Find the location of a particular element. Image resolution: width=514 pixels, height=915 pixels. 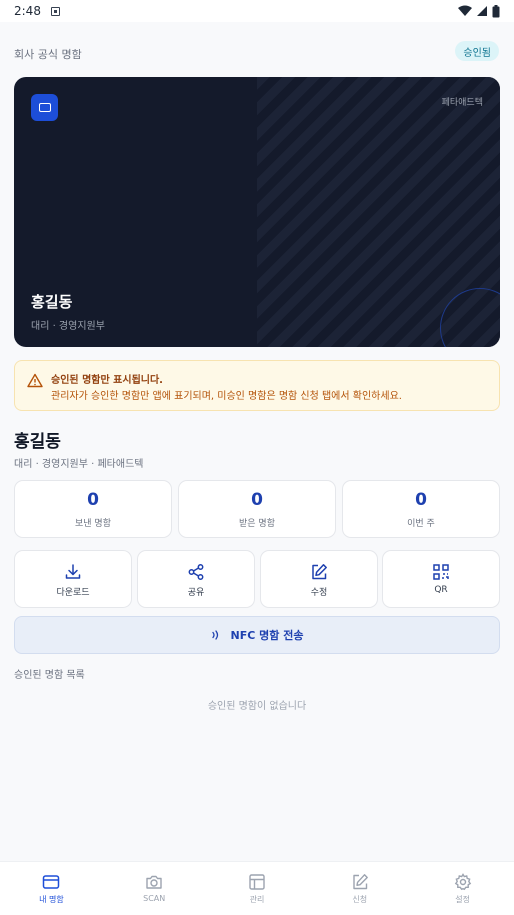

company-card-label: 회사 공식 명함 is located at coordinates (48, 54).